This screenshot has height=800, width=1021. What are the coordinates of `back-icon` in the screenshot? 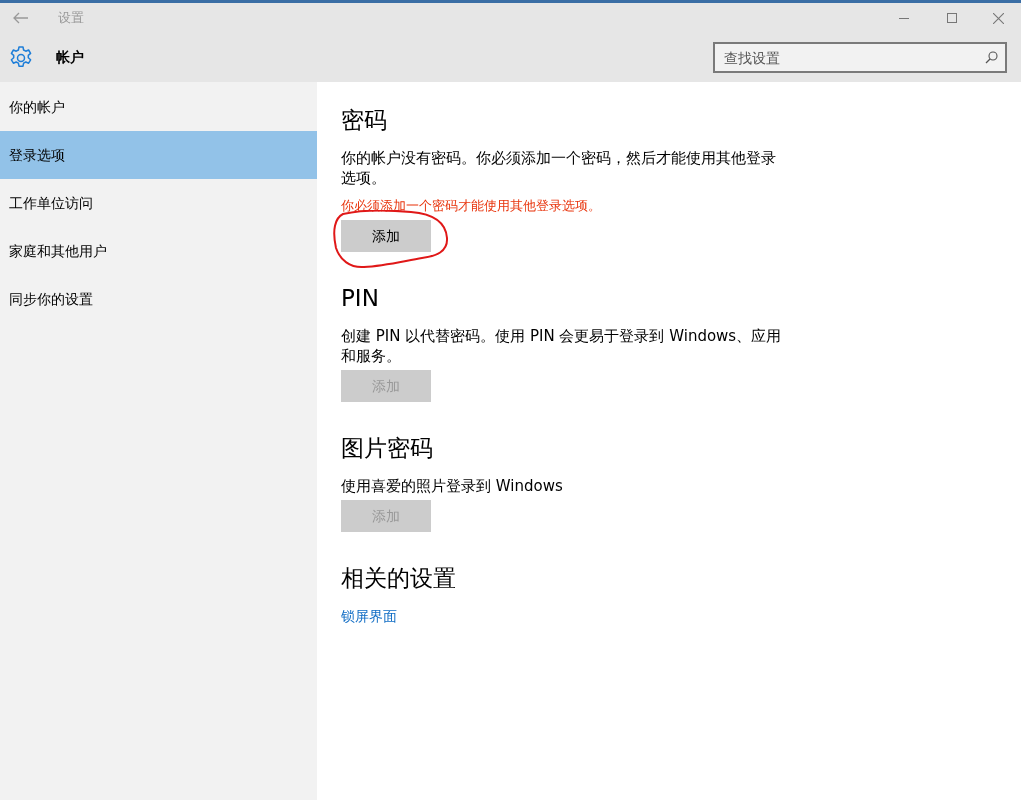 It's located at (21, 18).